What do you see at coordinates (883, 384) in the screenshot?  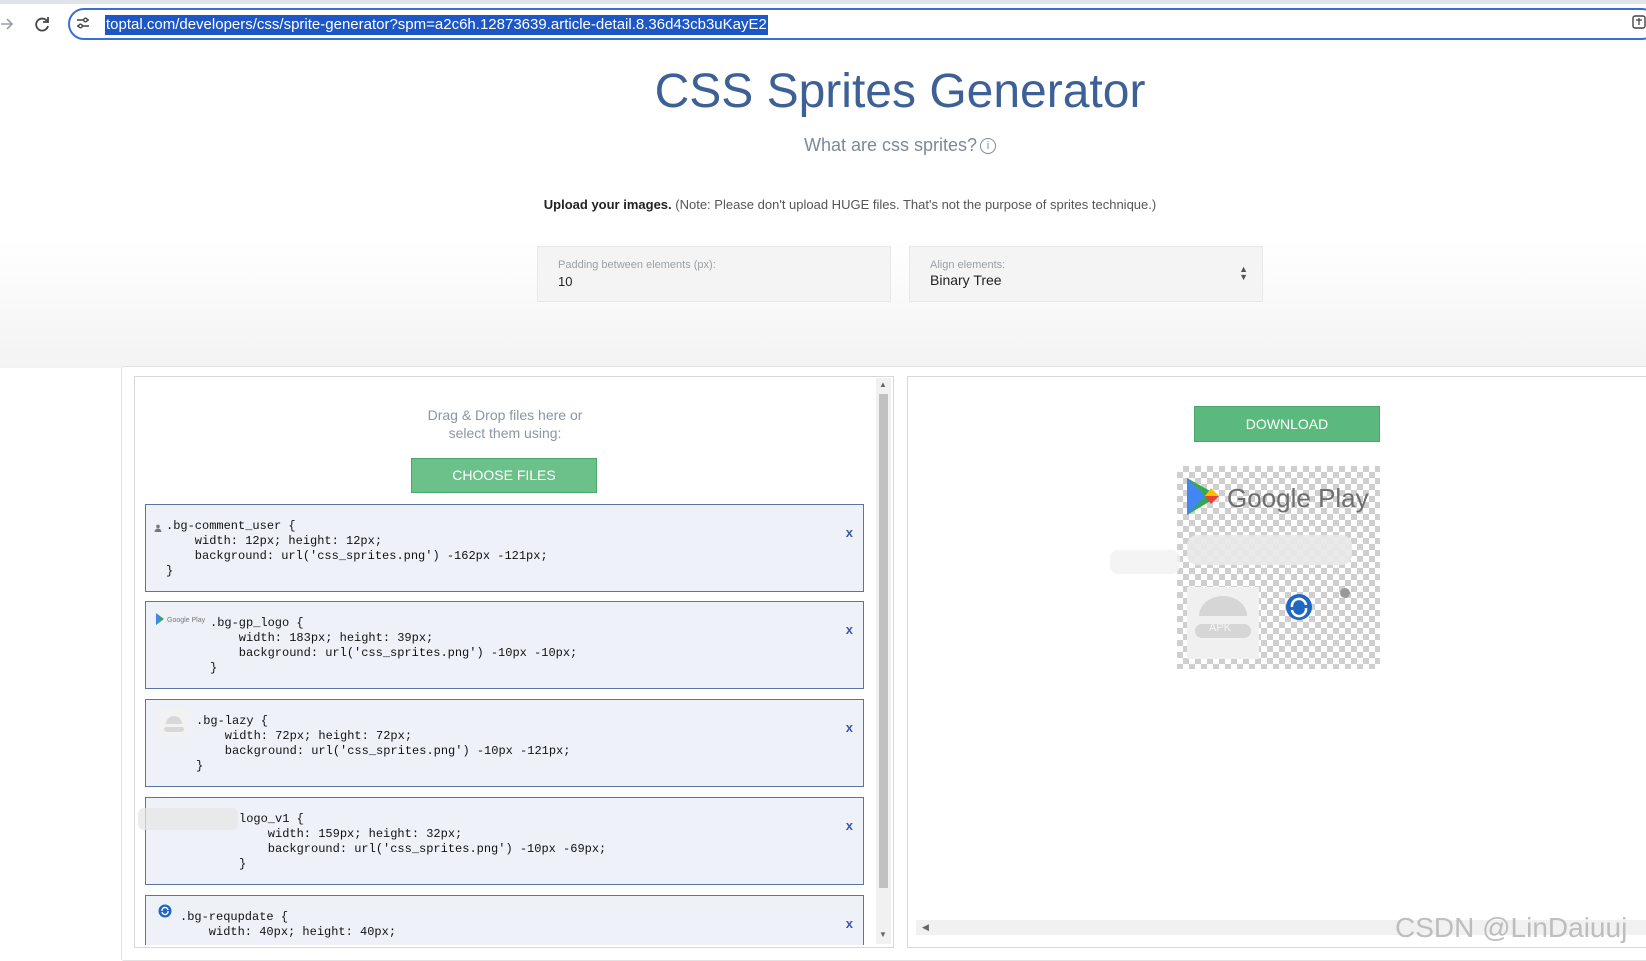 I see `scroll-up-icon: ▲` at bounding box center [883, 384].